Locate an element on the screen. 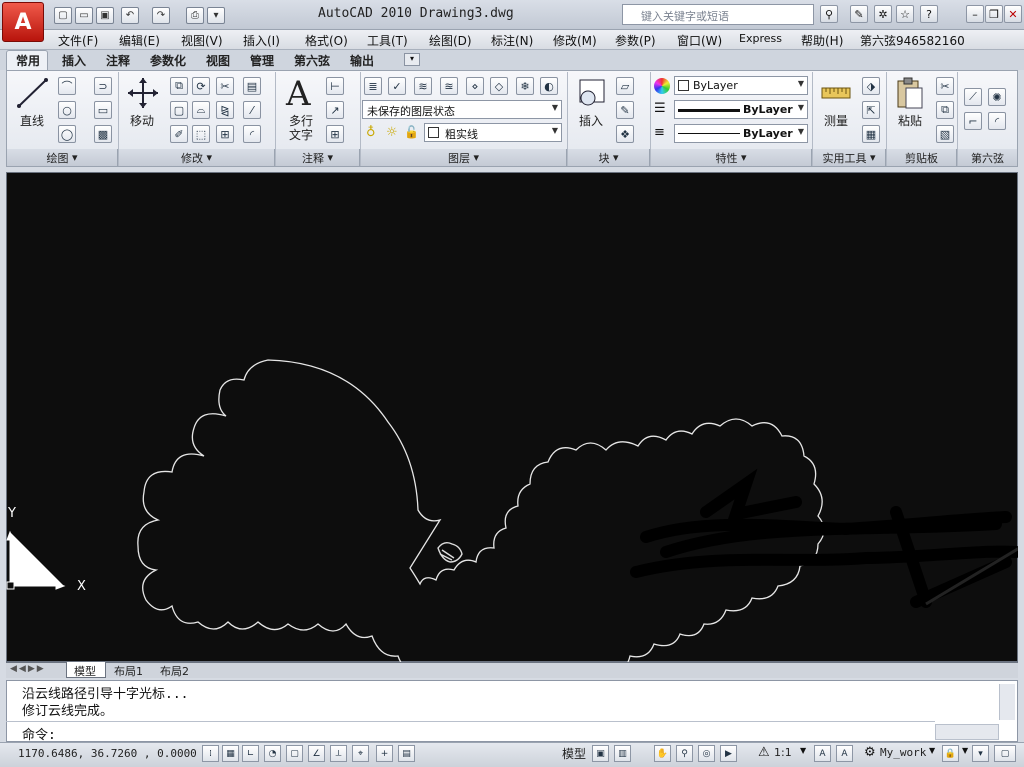  search-input: 键入关键字或短语 is located at coordinates (718, 14).